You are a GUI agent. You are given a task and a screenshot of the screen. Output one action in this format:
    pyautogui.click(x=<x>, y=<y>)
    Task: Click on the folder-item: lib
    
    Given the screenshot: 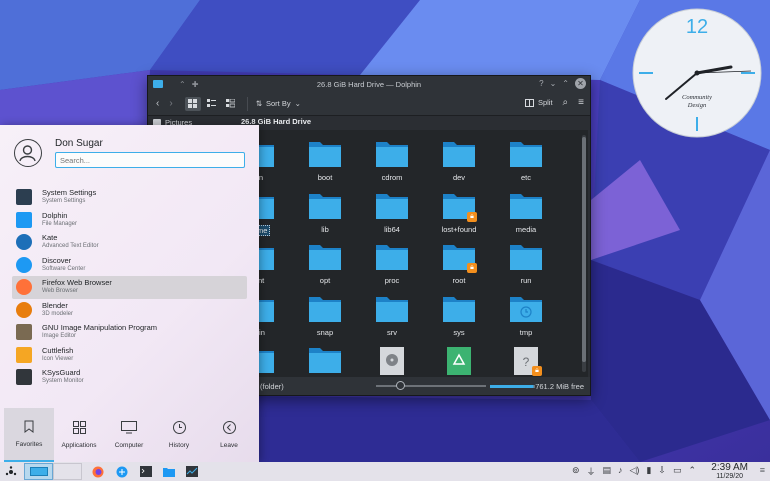 What is the action you would take?
    pyautogui.click(x=325, y=213)
    